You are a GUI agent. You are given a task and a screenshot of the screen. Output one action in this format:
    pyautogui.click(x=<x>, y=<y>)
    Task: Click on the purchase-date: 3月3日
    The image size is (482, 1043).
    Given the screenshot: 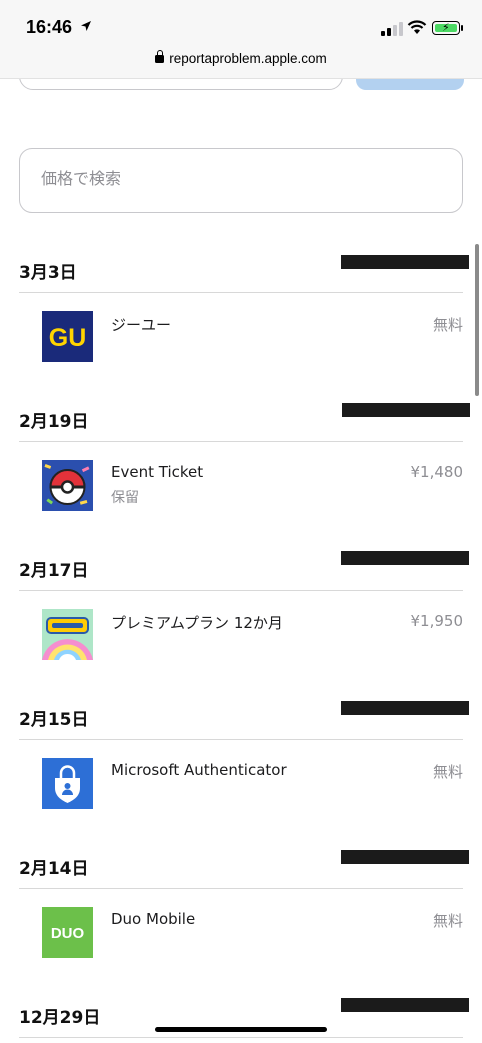 What is the action you would take?
    pyautogui.click(x=48, y=273)
    